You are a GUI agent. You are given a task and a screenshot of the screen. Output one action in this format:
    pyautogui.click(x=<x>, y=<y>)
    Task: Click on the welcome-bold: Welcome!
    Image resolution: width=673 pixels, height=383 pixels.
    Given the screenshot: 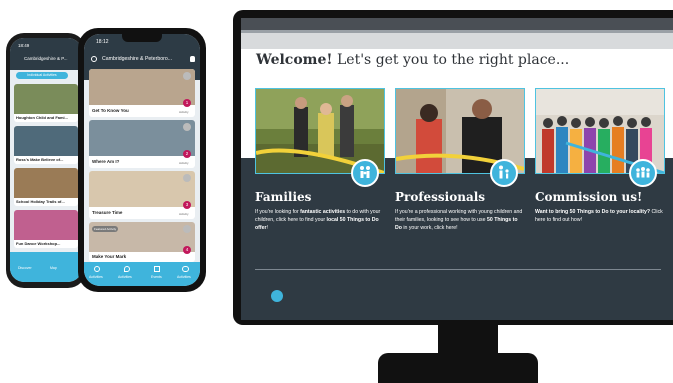 What is the action you would take?
    pyautogui.click(x=294, y=60)
    